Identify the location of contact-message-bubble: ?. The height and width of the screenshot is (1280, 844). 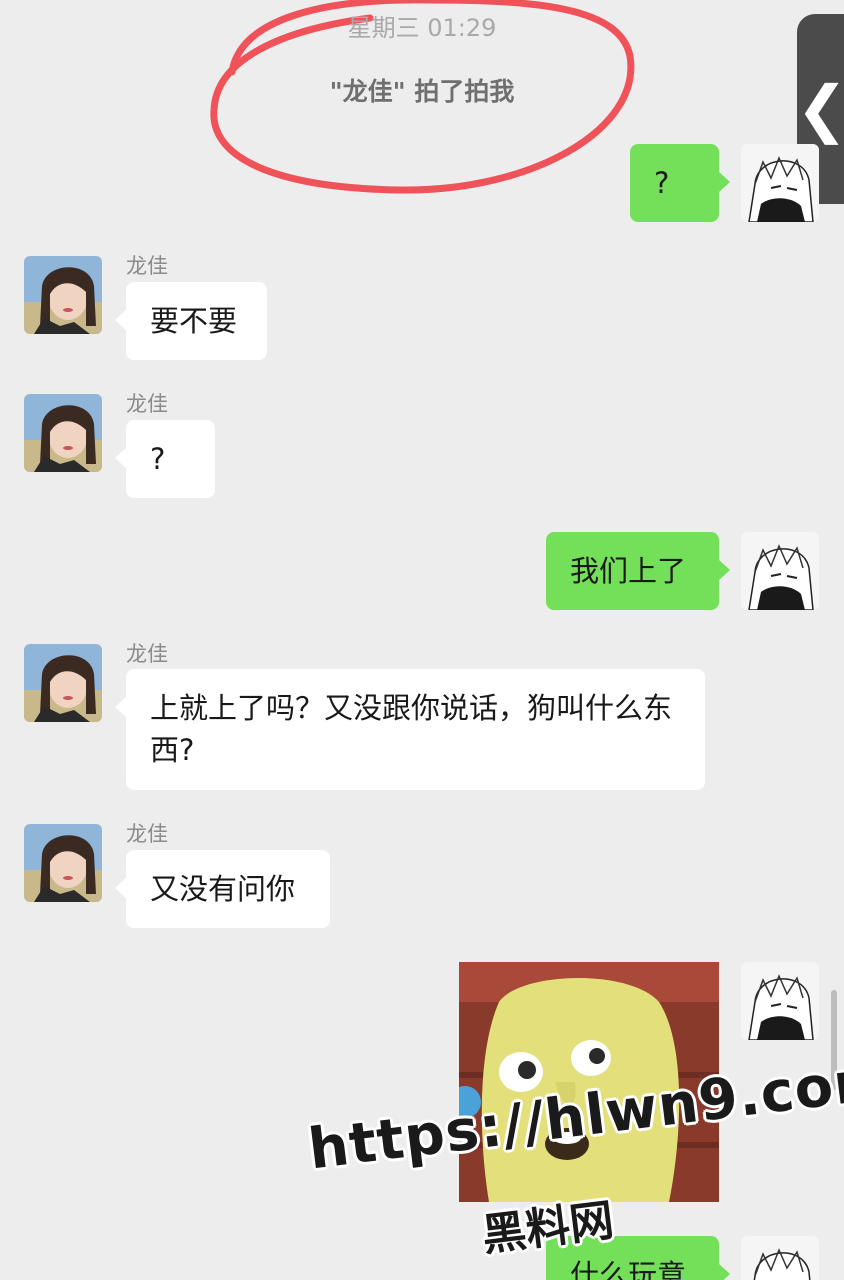
(165, 459).